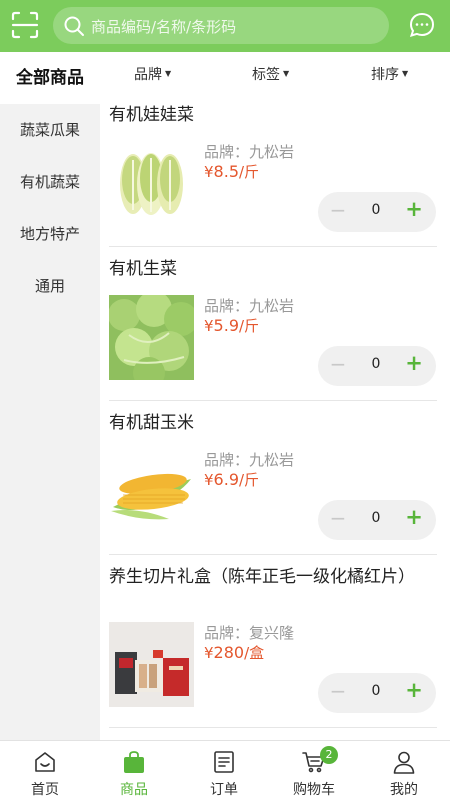 The image size is (450, 800). What do you see at coordinates (151, 337) in the screenshot?
I see `lettuce-image` at bounding box center [151, 337].